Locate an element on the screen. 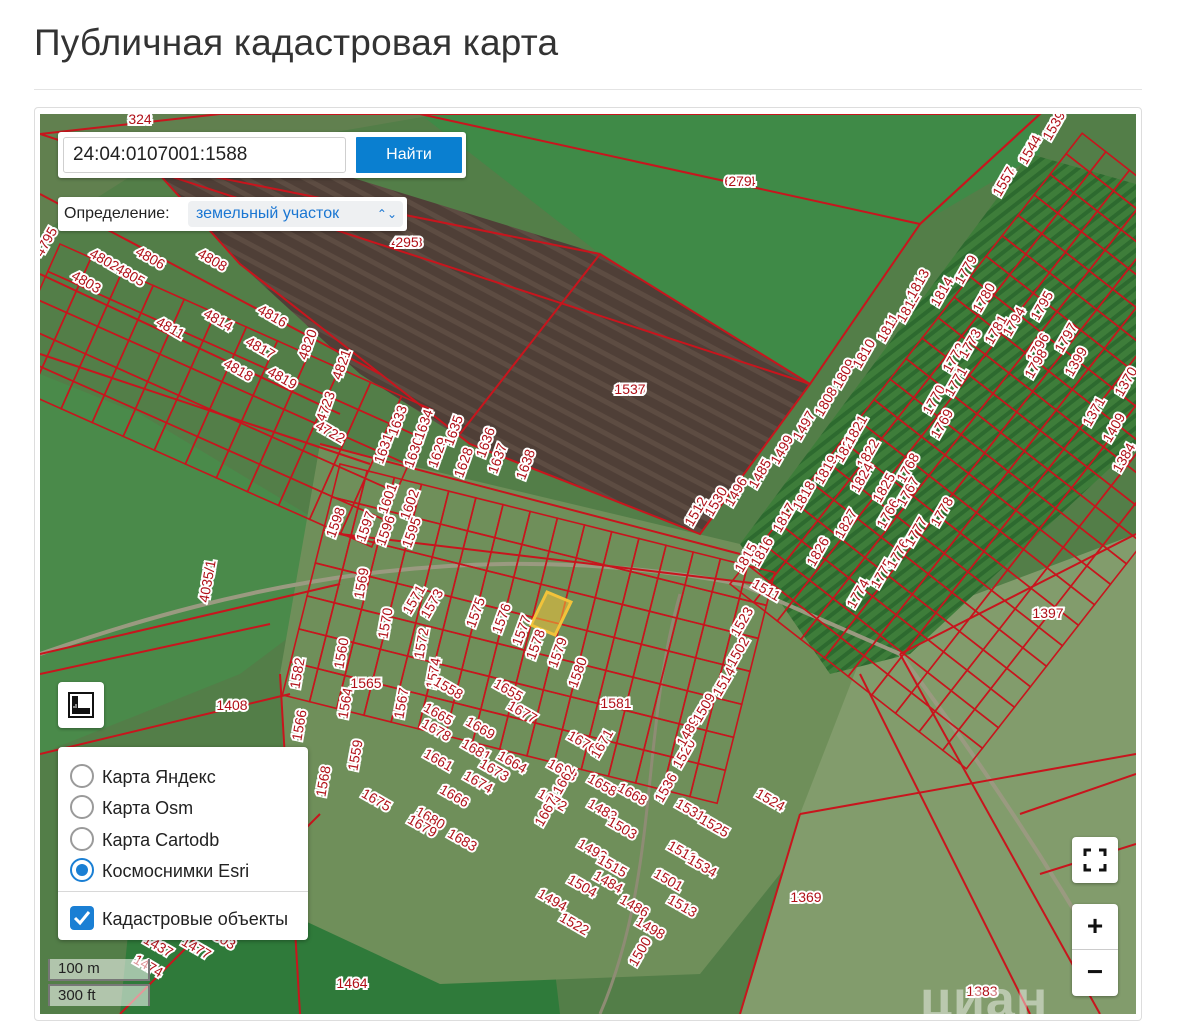 This screenshot has height=1035, width=1203. parcel-number-label: 1638 is located at coordinates (525, 464).